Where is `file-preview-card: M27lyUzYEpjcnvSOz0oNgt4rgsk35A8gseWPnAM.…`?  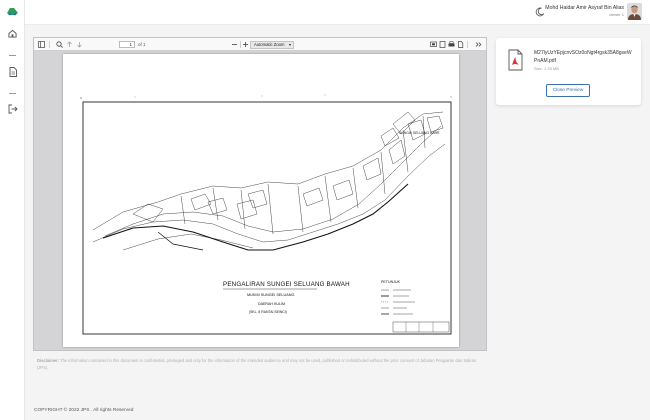 file-preview-card: M27lyUzYEpjcnvSOz0oNgt4rgsk35A8gseWPnAM.… is located at coordinates (568, 71).